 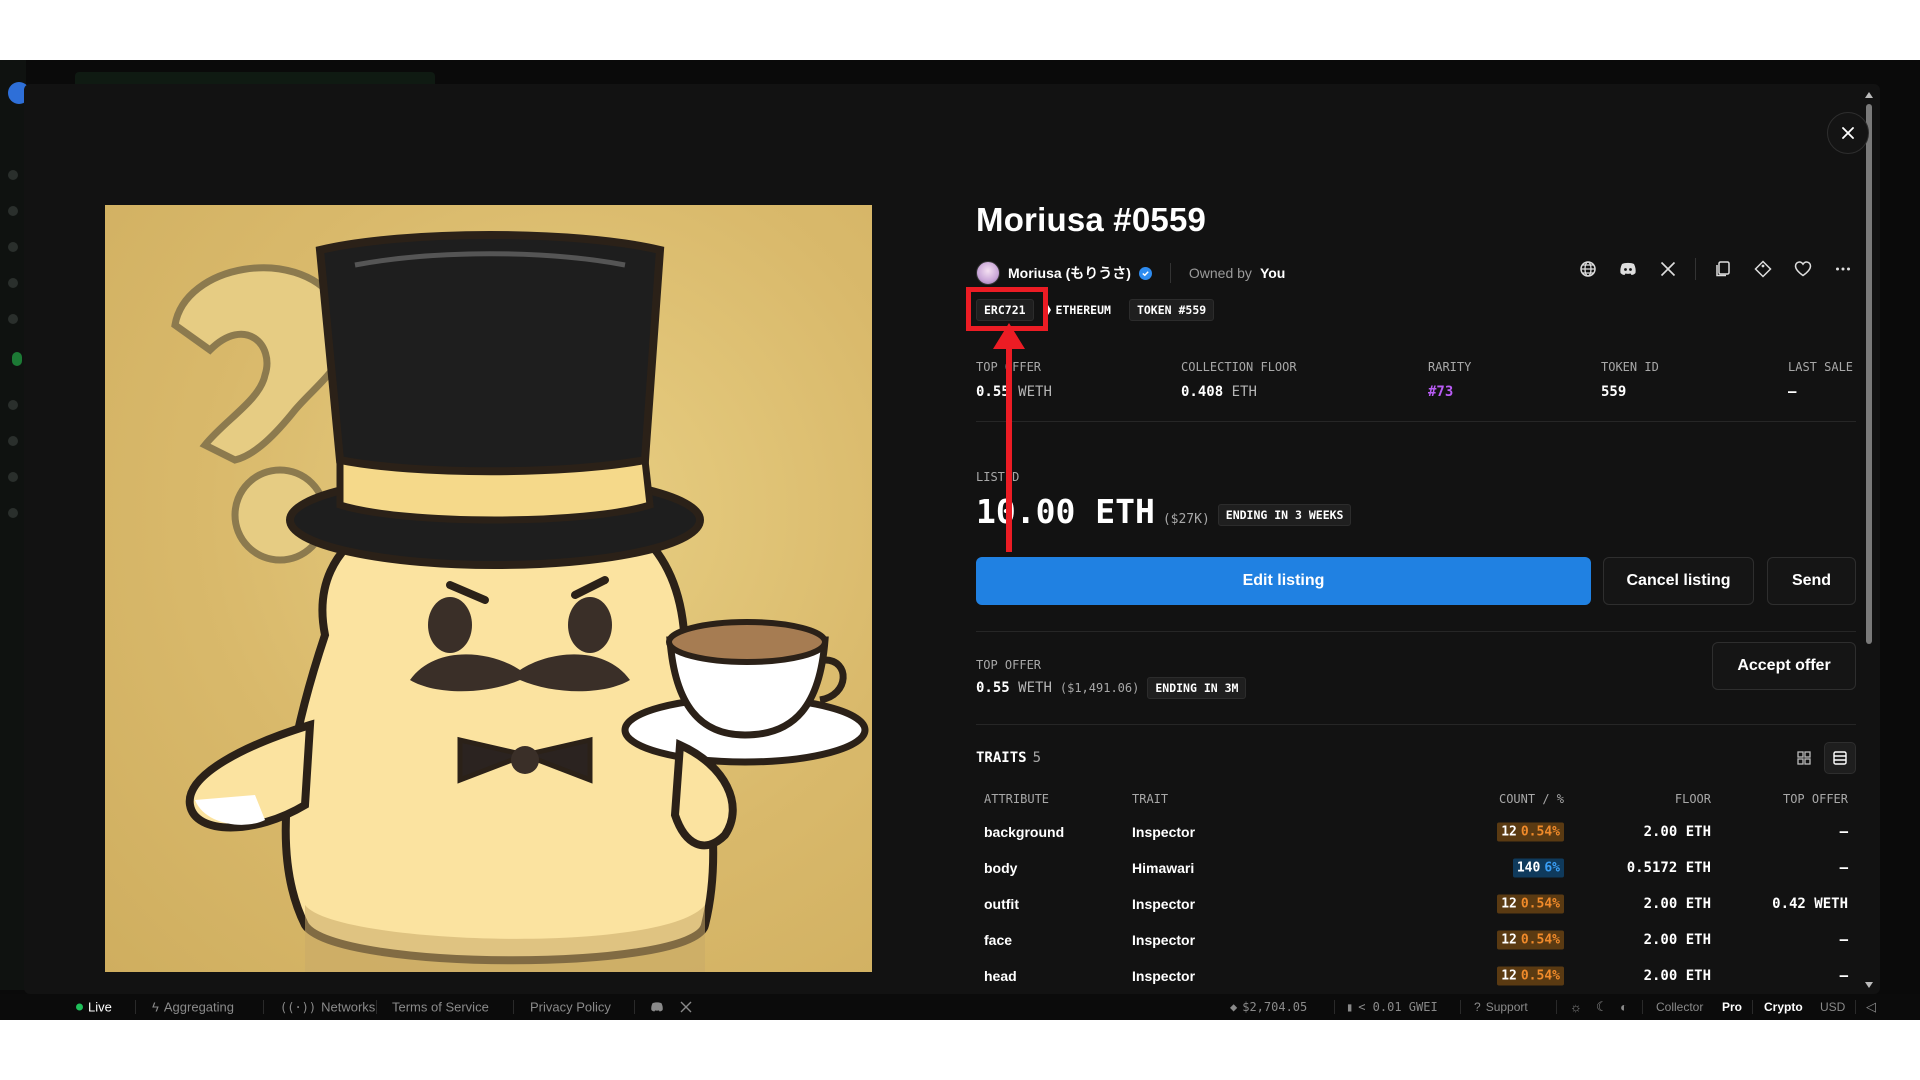 What do you see at coordinates (1099, 688) in the screenshot?
I see `top-offer-usd: ($1,491.06)` at bounding box center [1099, 688].